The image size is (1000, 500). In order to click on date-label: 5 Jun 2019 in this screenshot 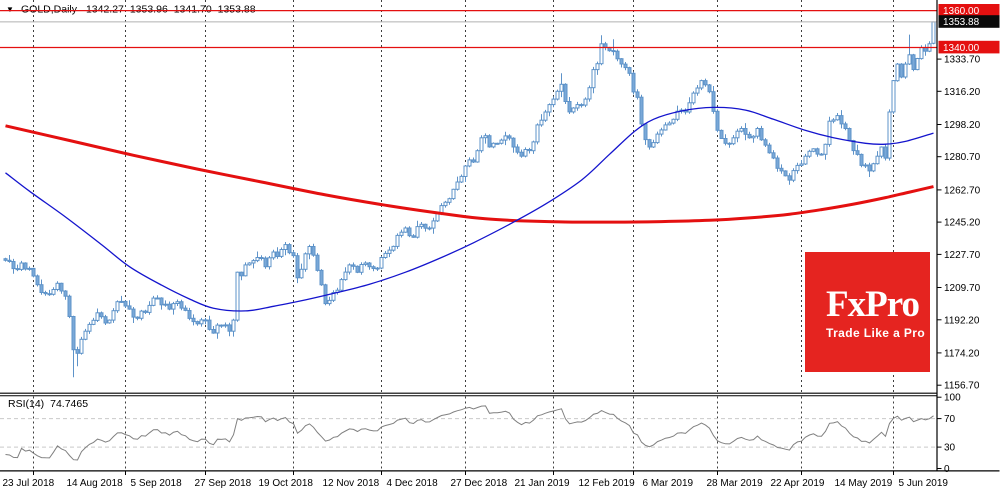, I will do `click(924, 483)`.